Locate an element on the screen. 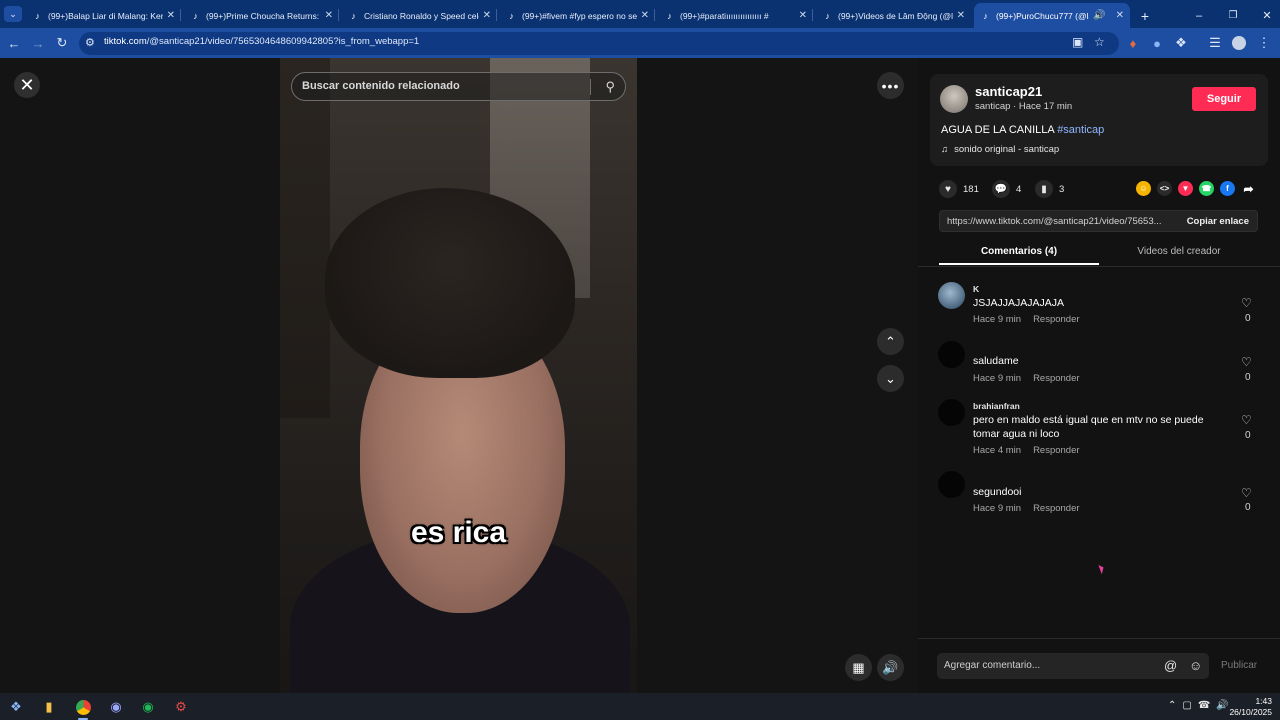 The height and width of the screenshot is (720, 1280). chrome-icon is located at coordinates (83, 708).